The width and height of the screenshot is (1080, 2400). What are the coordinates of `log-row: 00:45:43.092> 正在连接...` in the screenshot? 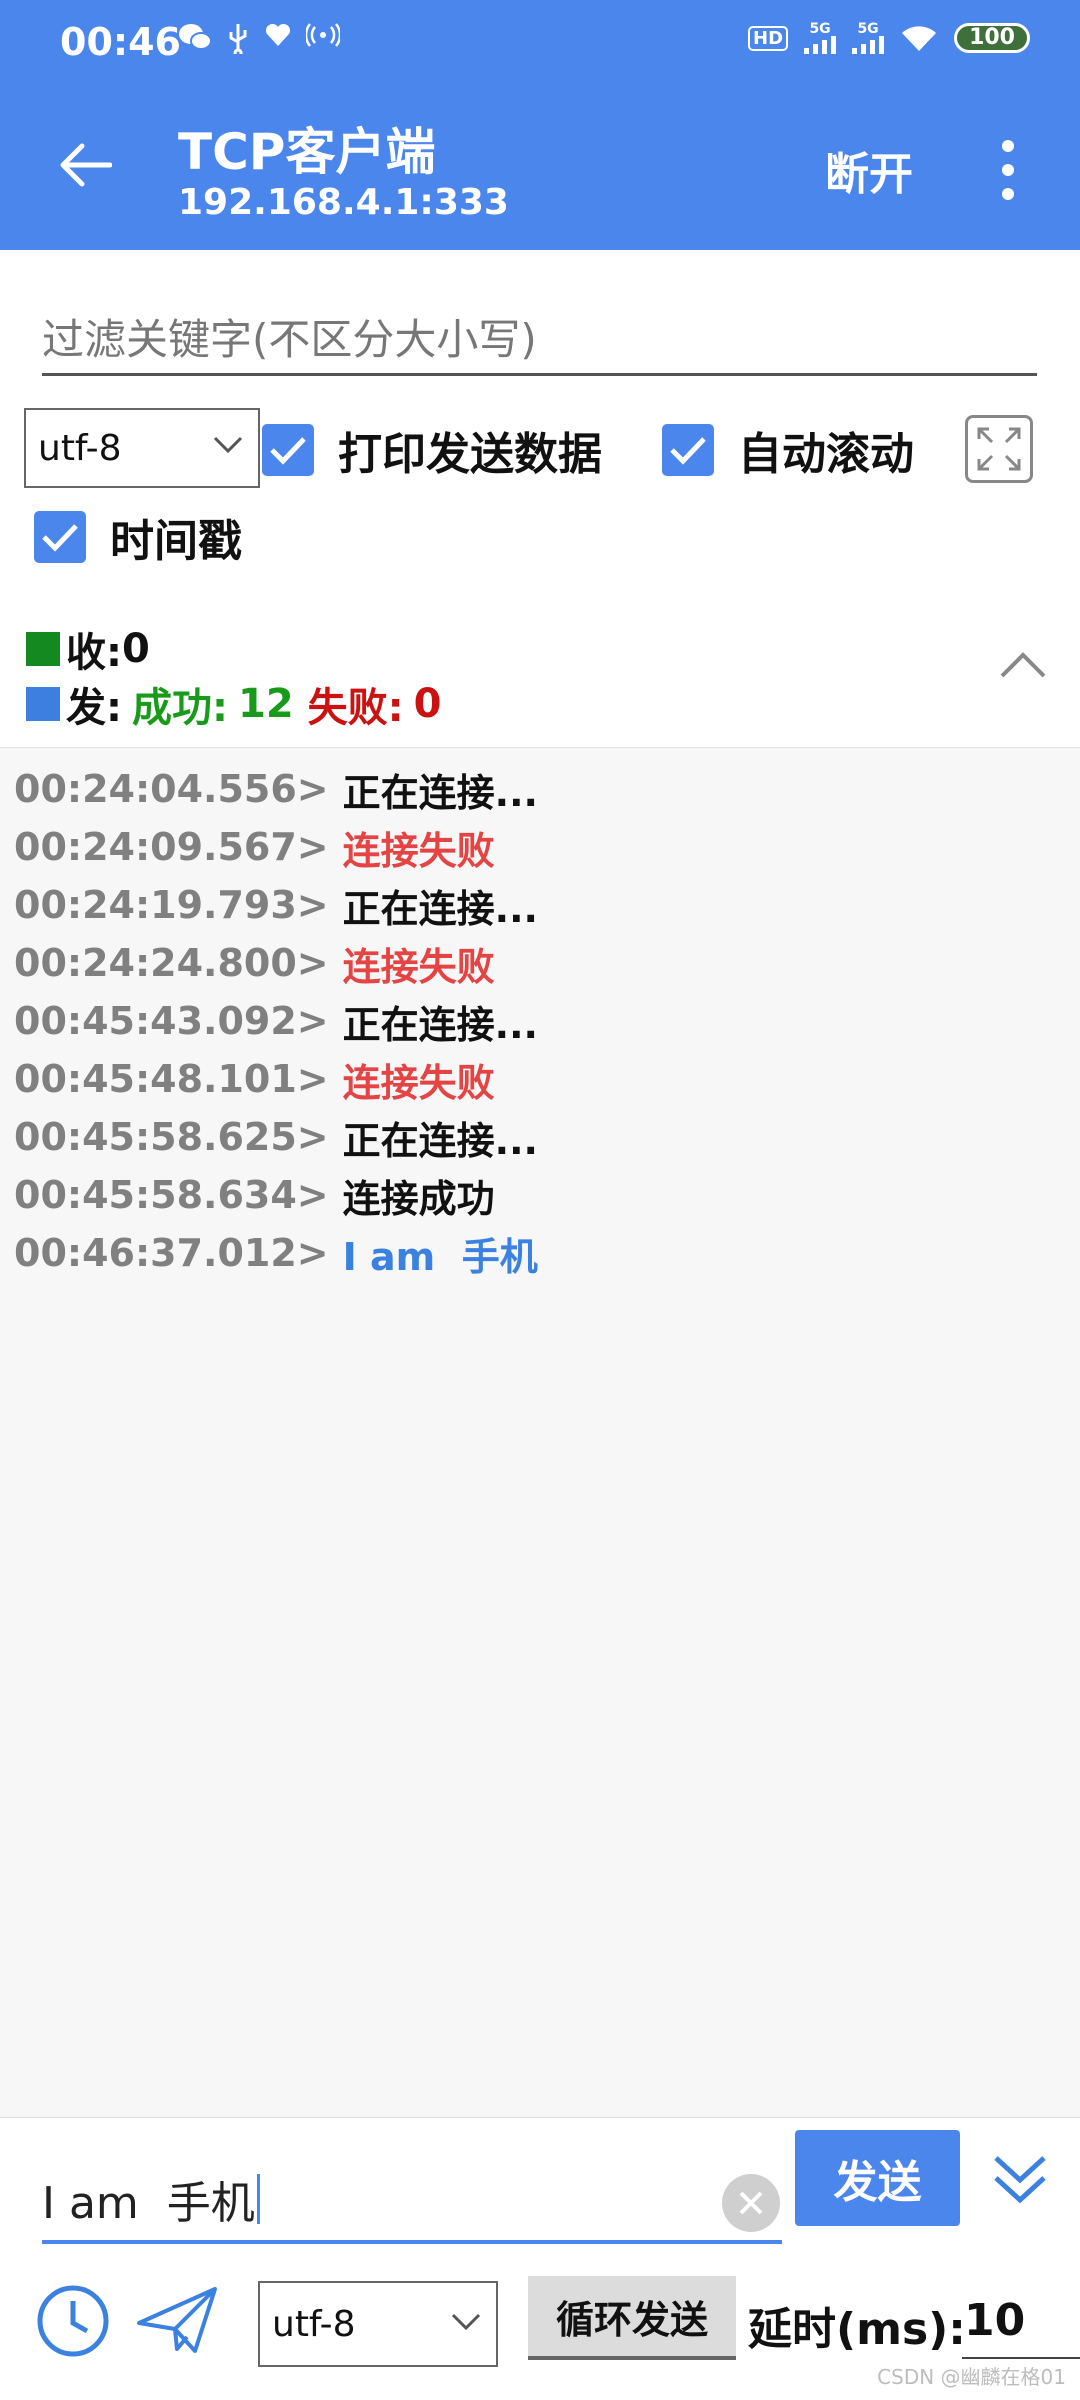 It's located at (544, 1021).